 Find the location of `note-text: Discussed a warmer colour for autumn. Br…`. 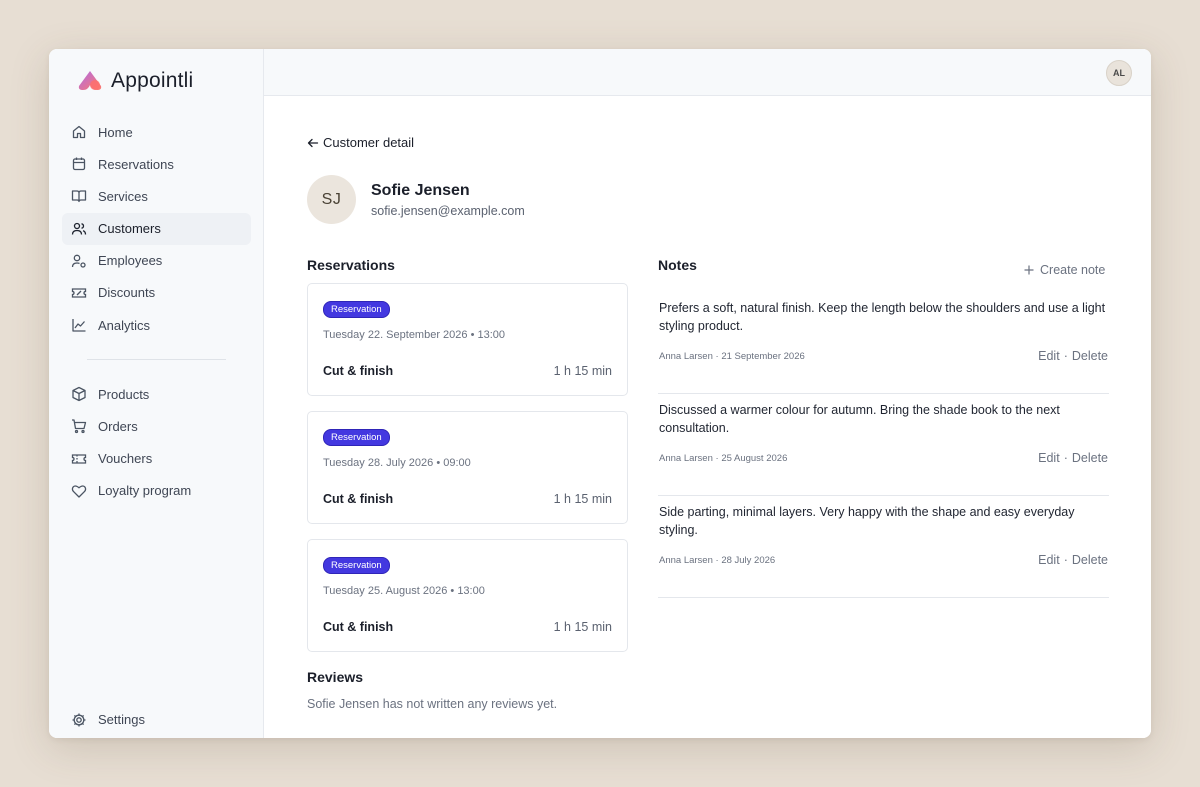

note-text: Discussed a warmer colour for autumn. Br… is located at coordinates (859, 419).